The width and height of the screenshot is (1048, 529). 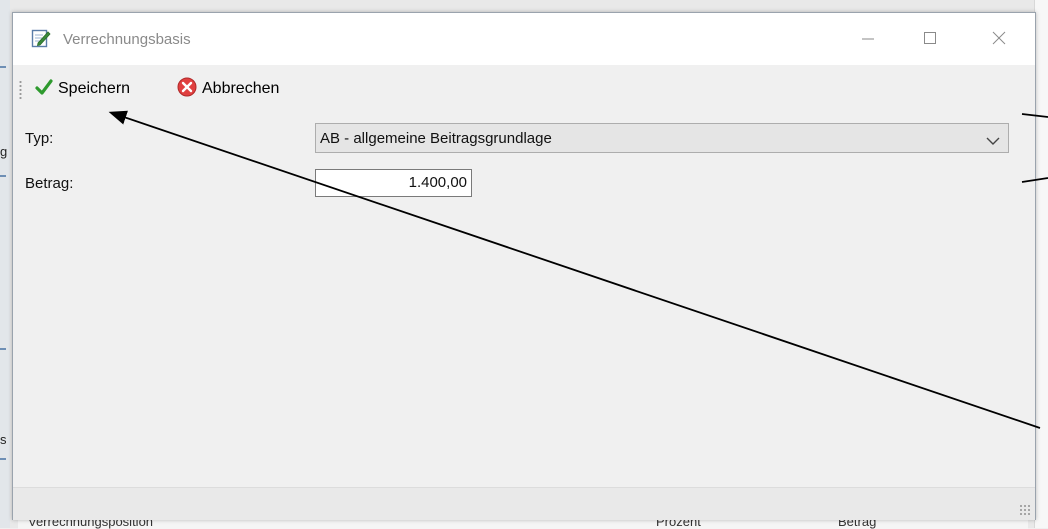 What do you see at coordinates (241, 88) in the screenshot?
I see `cancel-button-label: Abbrechen` at bounding box center [241, 88].